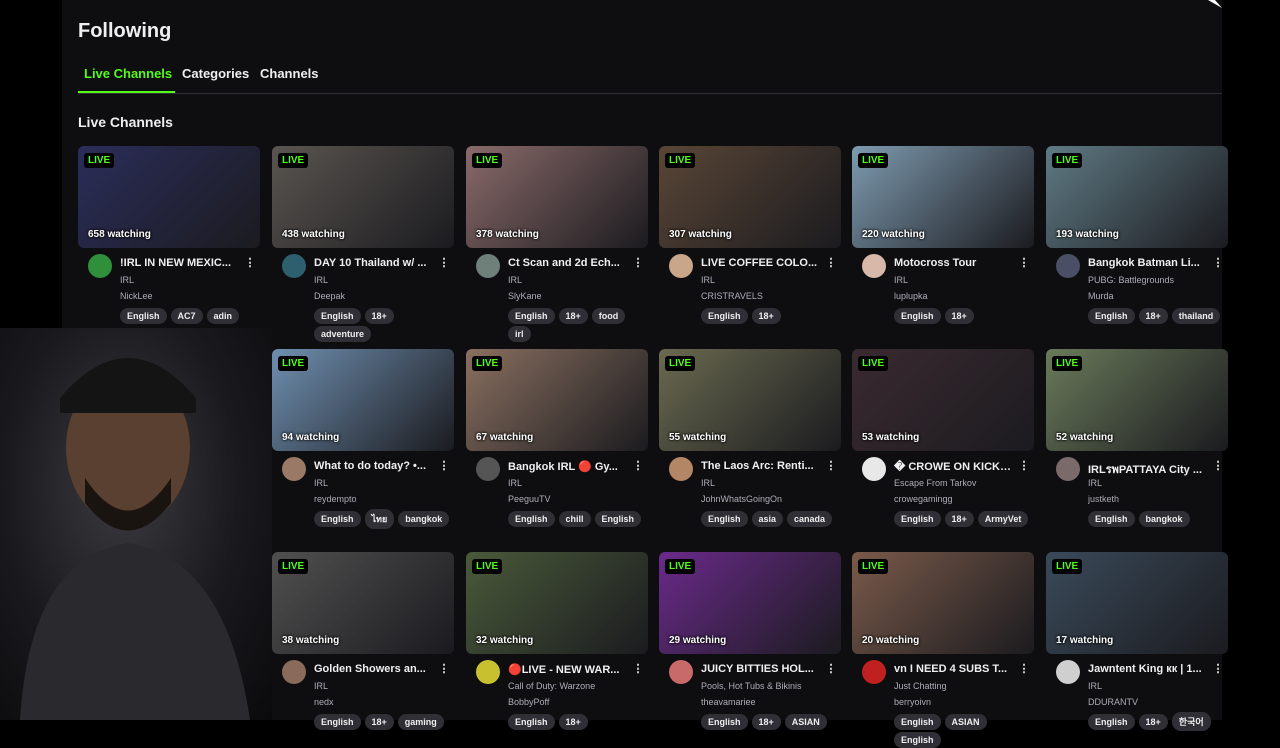 The width and height of the screenshot is (1280, 748). I want to click on stream-thumbnail: LIVE 307 watching, so click(750, 197).